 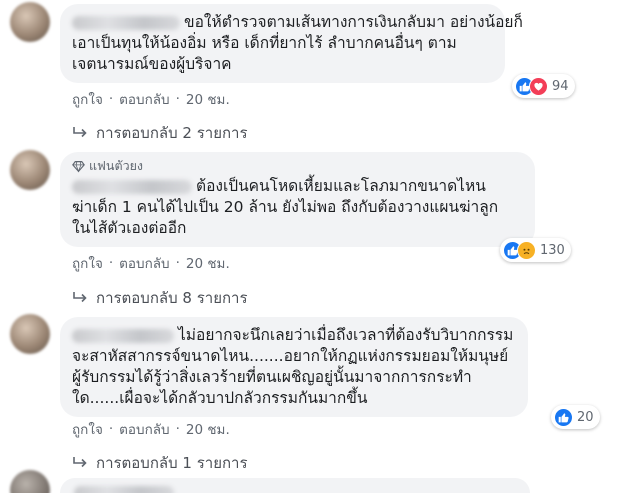 I want to click on reaction-summary: 94, so click(x=543, y=86).